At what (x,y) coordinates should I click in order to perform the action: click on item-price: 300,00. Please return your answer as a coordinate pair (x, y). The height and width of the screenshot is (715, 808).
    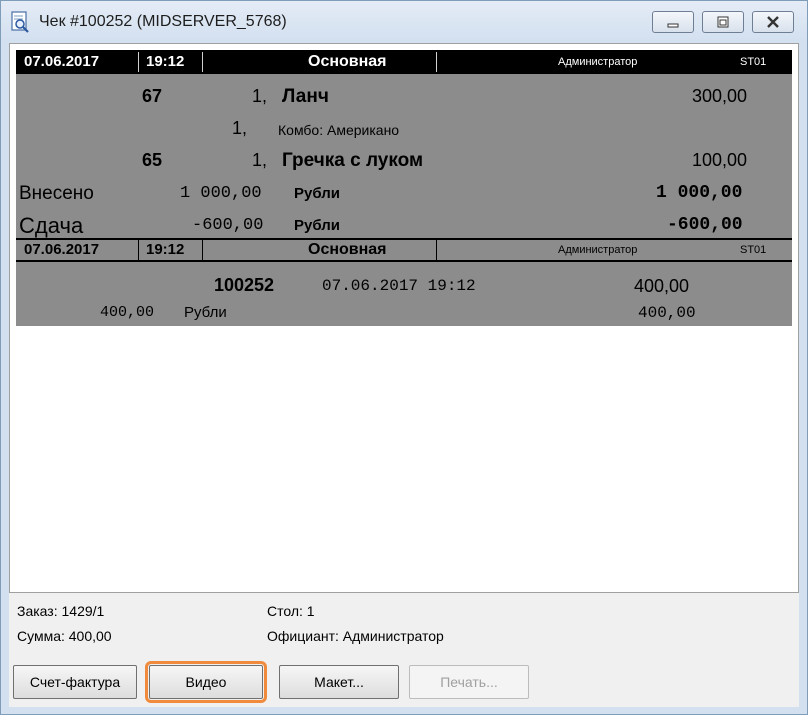
    Looking at the image, I should click on (720, 96).